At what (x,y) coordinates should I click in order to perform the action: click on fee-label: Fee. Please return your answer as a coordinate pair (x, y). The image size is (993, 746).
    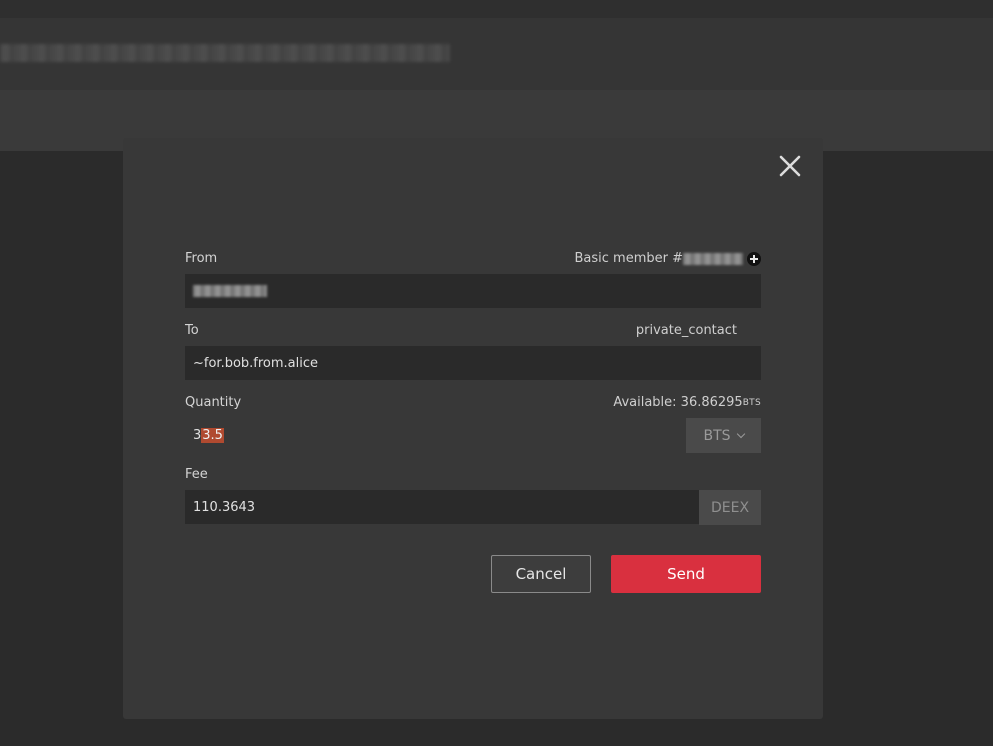
    Looking at the image, I should click on (196, 474).